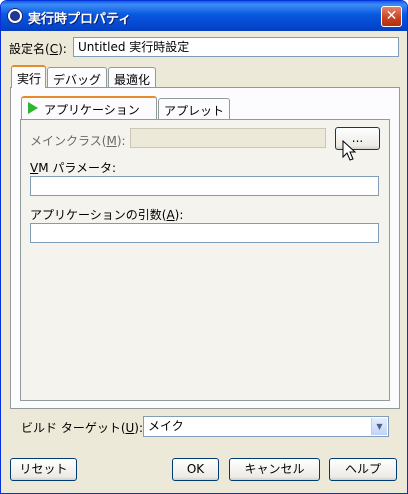 The image size is (408, 494). I want to click on app-args-input, so click(204, 233).